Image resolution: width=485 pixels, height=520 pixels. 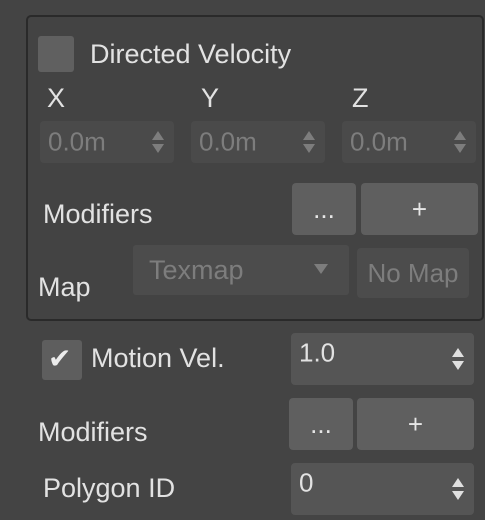 What do you see at coordinates (228, 141) in the screenshot?
I see `y-velocity-value: 0.0m` at bounding box center [228, 141].